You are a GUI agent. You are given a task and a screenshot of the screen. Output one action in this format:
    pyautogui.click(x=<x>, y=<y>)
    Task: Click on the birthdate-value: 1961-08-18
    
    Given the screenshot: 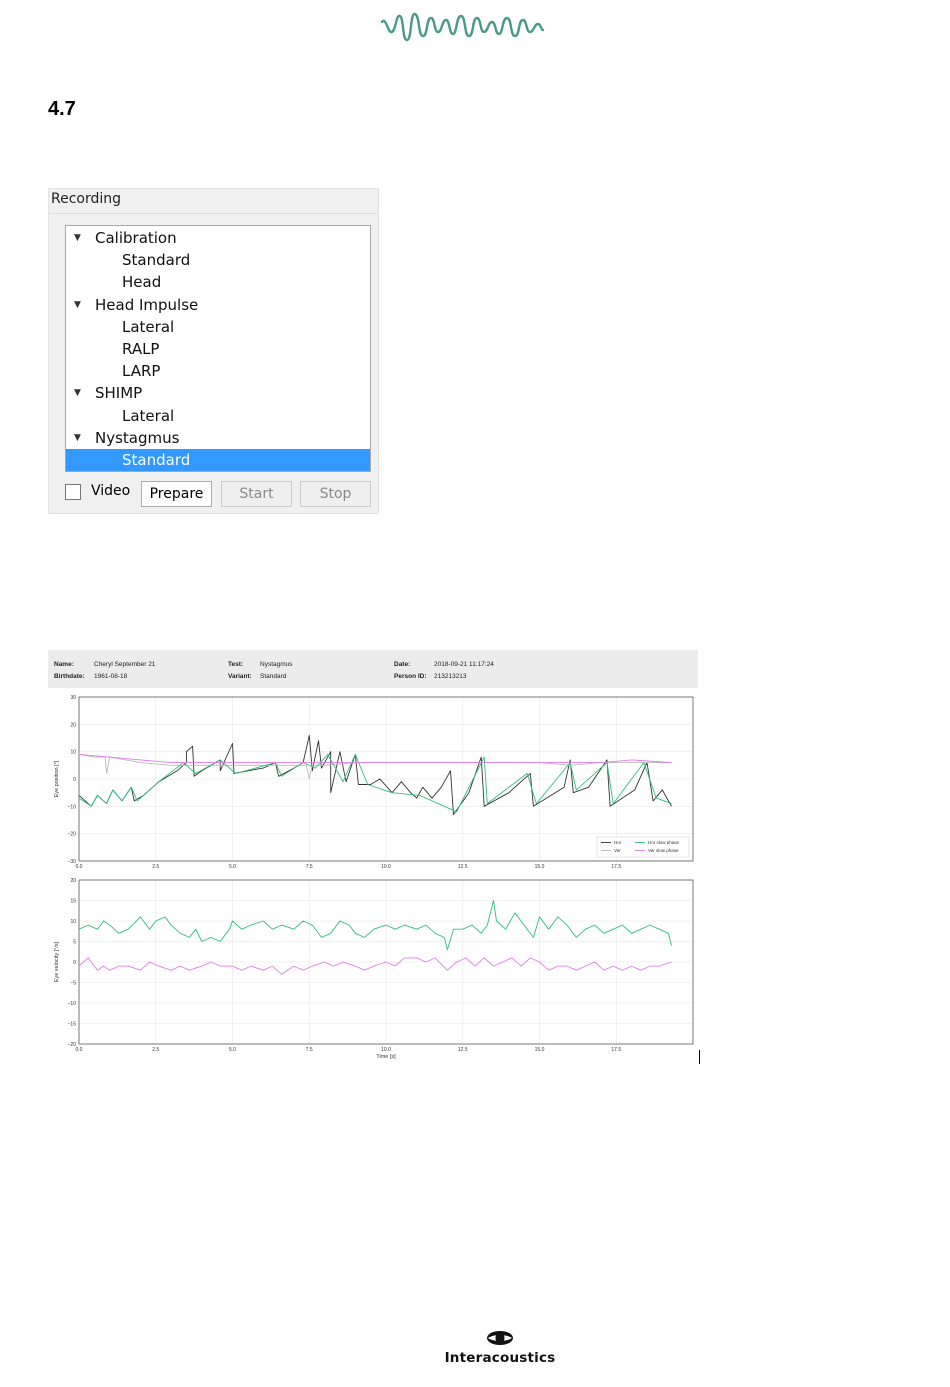 What is the action you would take?
    pyautogui.click(x=111, y=676)
    